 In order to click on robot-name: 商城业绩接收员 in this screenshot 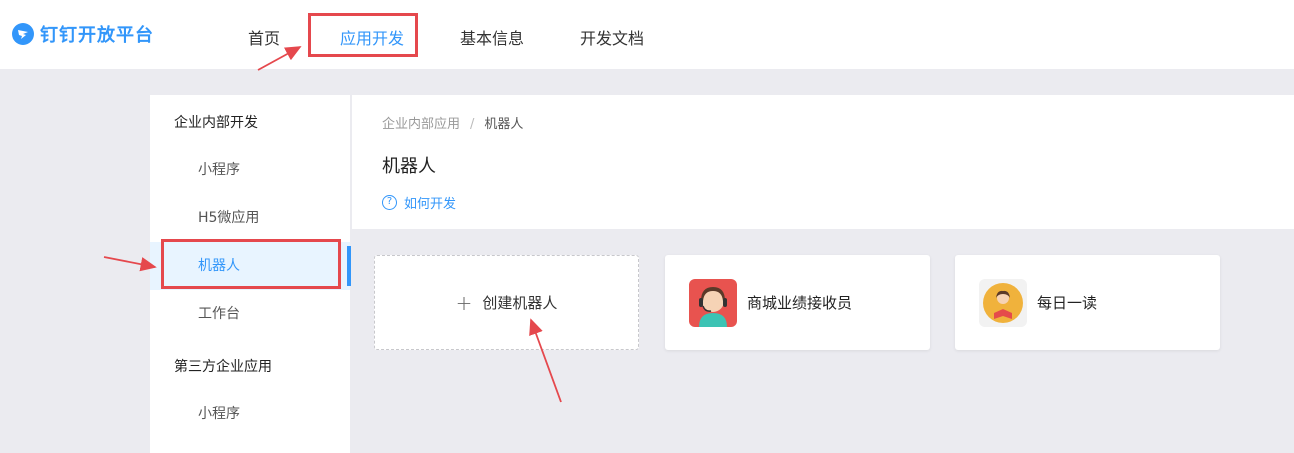, I will do `click(800, 303)`.